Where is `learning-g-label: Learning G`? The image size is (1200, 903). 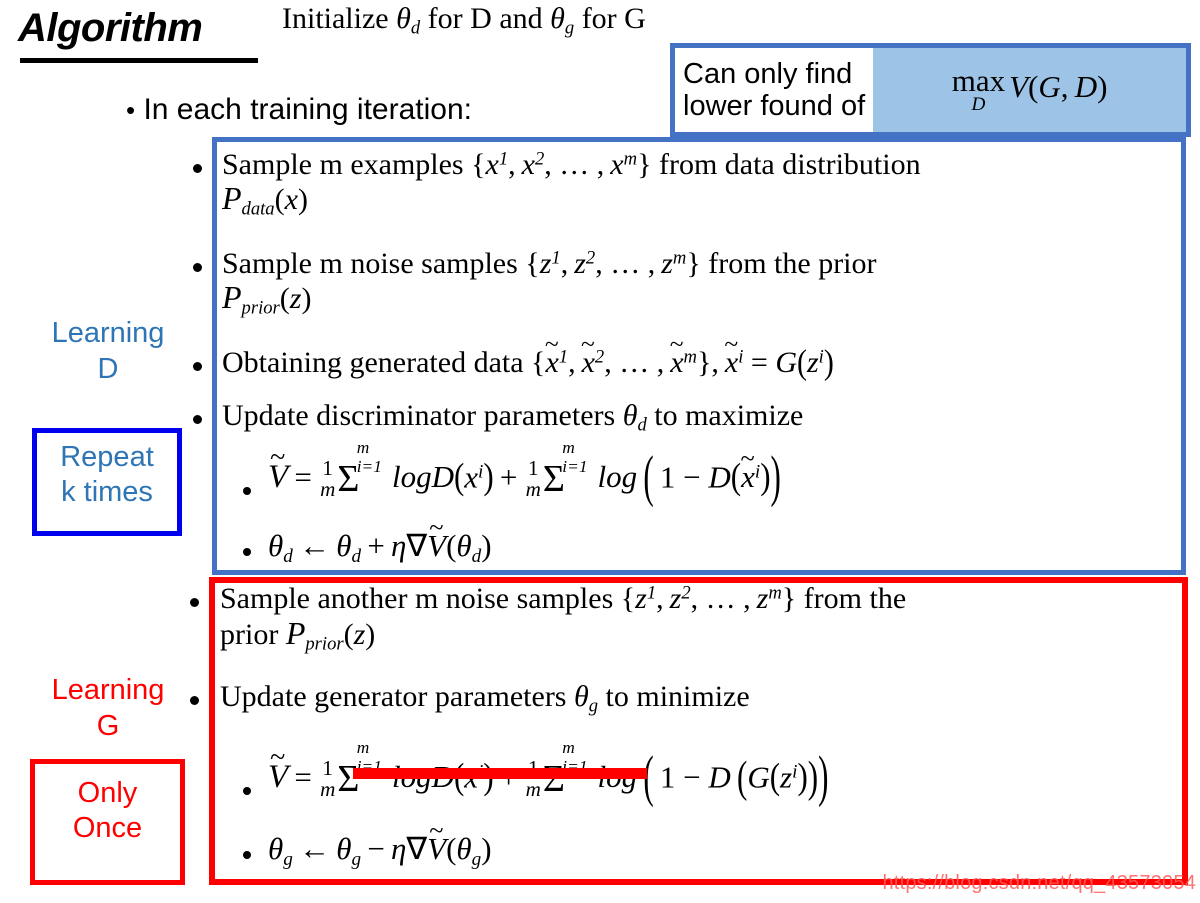
learning-g-label: Learning G is located at coordinates (108, 708).